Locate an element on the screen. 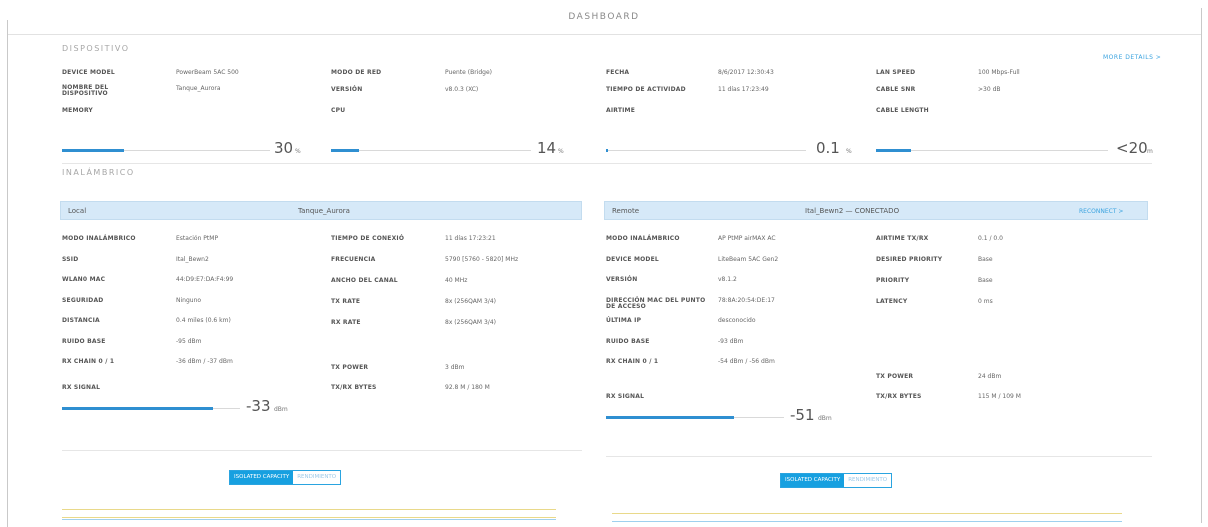 The height and width of the screenshot is (527, 1208). scrollbar is located at coordinates (1201, 265).